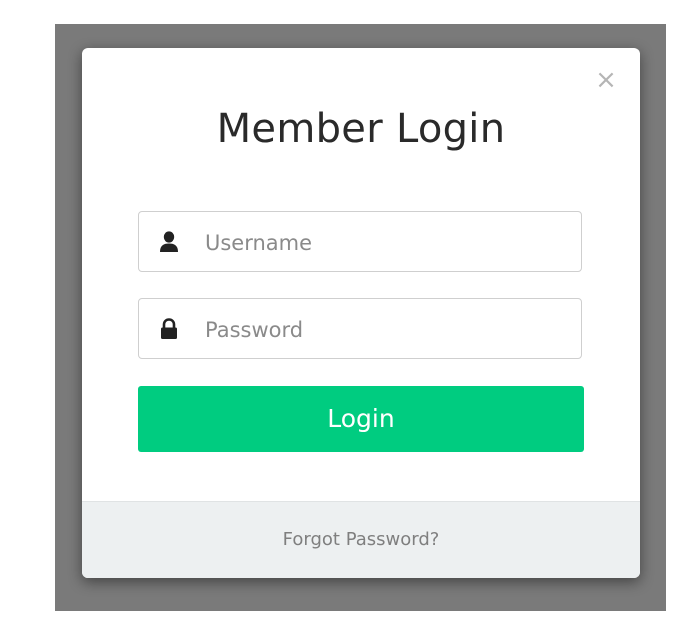 The height and width of the screenshot is (625, 697). What do you see at coordinates (361, 419) in the screenshot?
I see `login-button: Login` at bounding box center [361, 419].